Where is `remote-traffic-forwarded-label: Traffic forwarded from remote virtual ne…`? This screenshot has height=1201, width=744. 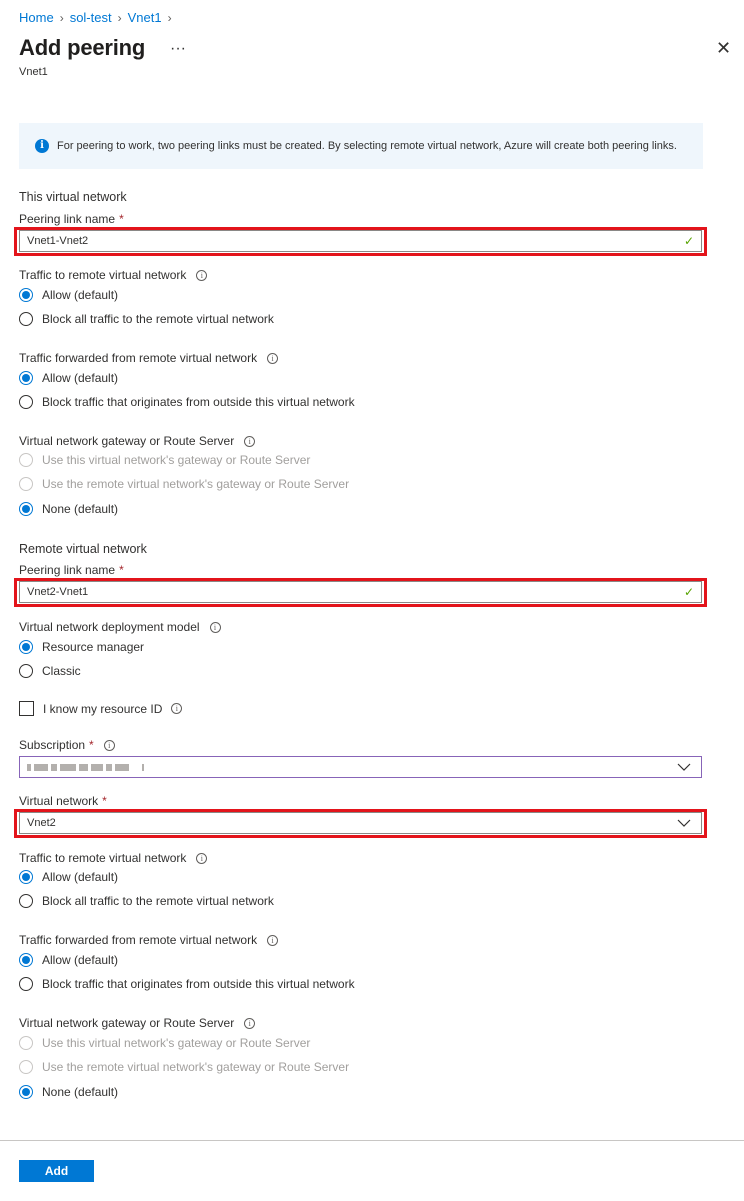
remote-traffic-forwarded-label: Traffic forwarded from remote virtual ne… is located at coordinates (149, 940).